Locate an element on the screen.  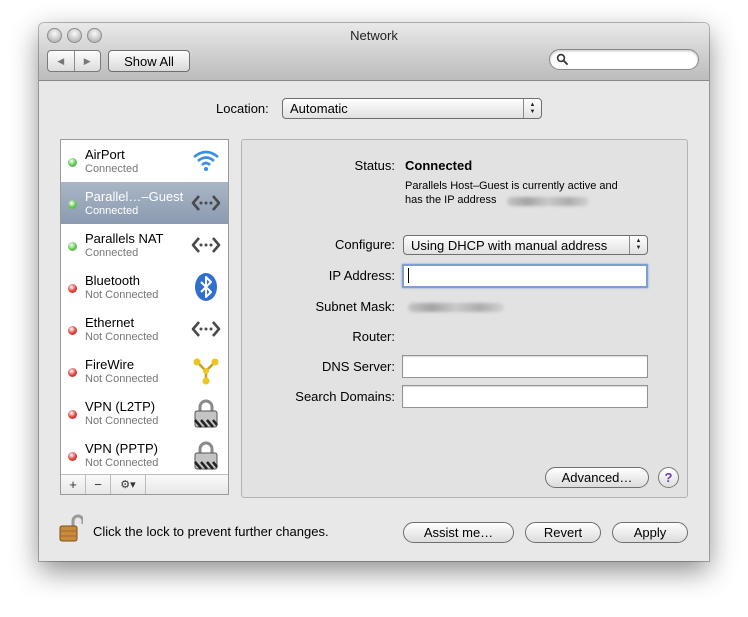
apply-button: Apply is located at coordinates (650, 532).